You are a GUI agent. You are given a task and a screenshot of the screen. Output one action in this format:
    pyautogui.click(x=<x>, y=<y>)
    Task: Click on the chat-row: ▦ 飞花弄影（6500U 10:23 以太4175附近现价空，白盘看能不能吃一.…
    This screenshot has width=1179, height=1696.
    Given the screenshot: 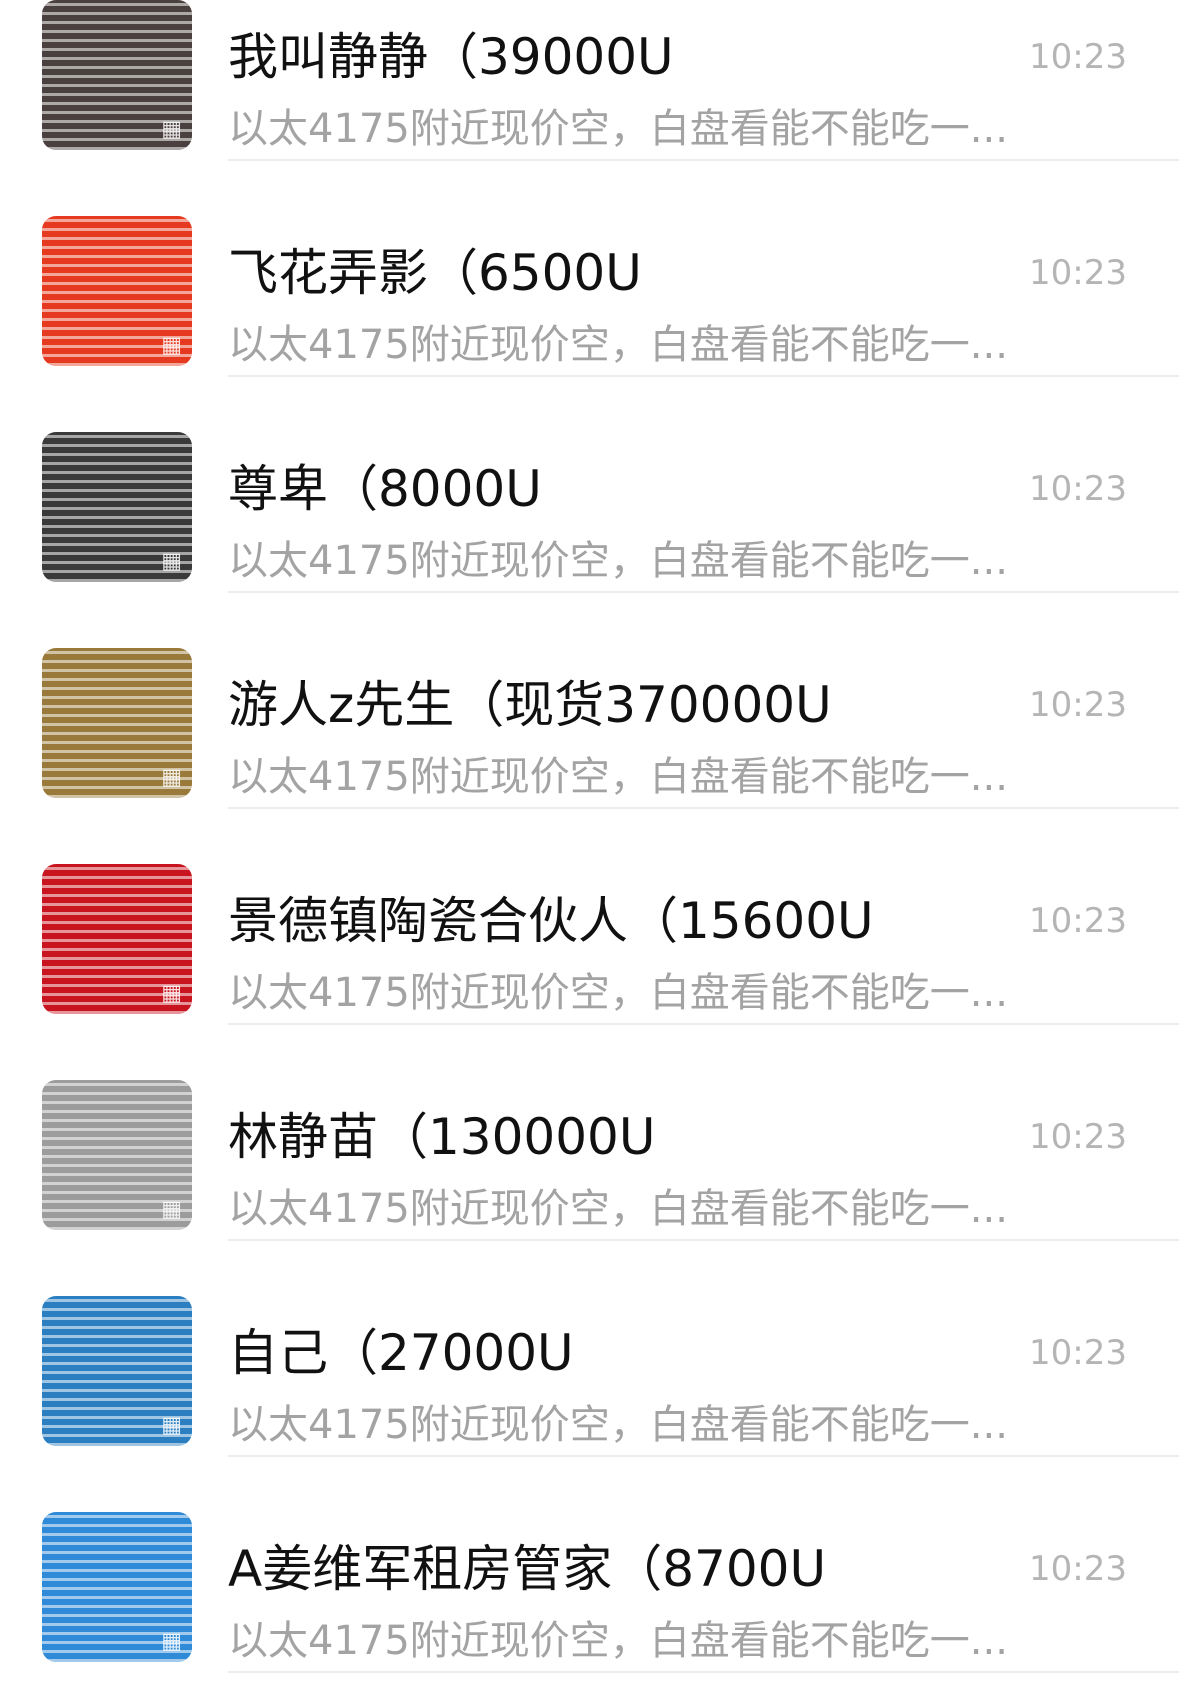 What is the action you would take?
    pyautogui.click(x=589, y=269)
    